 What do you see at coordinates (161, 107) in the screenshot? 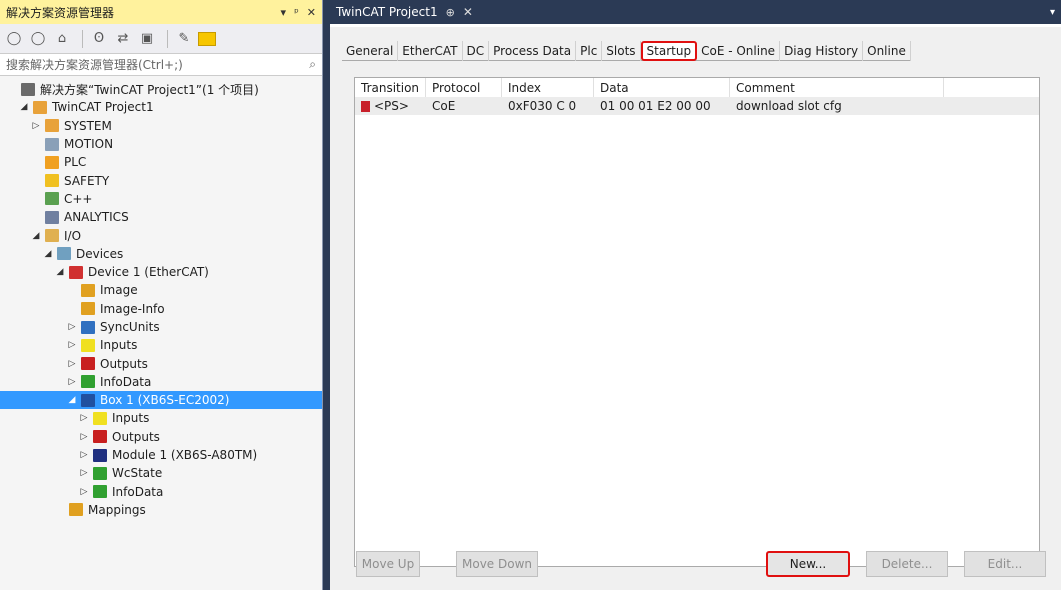
I see `tree-item: ◢ TwinCAT Project1` at bounding box center [161, 107].